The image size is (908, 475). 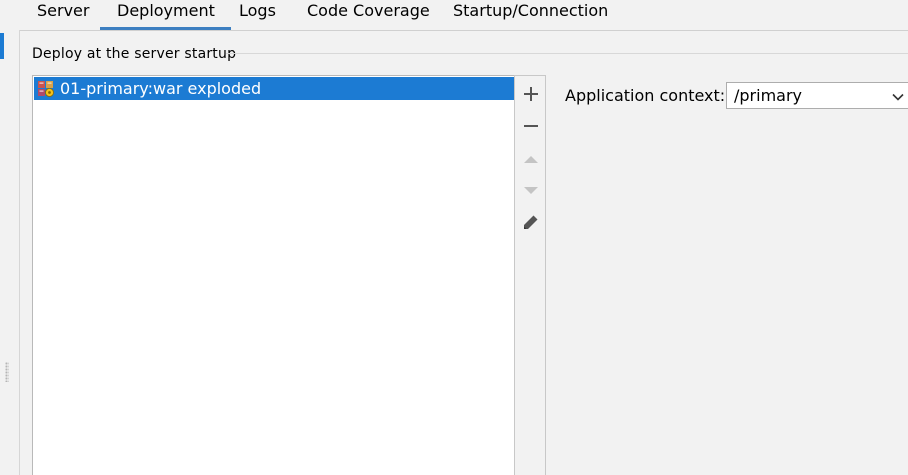 What do you see at coordinates (165, 15) in the screenshot?
I see `tab-deployment: Deployment` at bounding box center [165, 15].